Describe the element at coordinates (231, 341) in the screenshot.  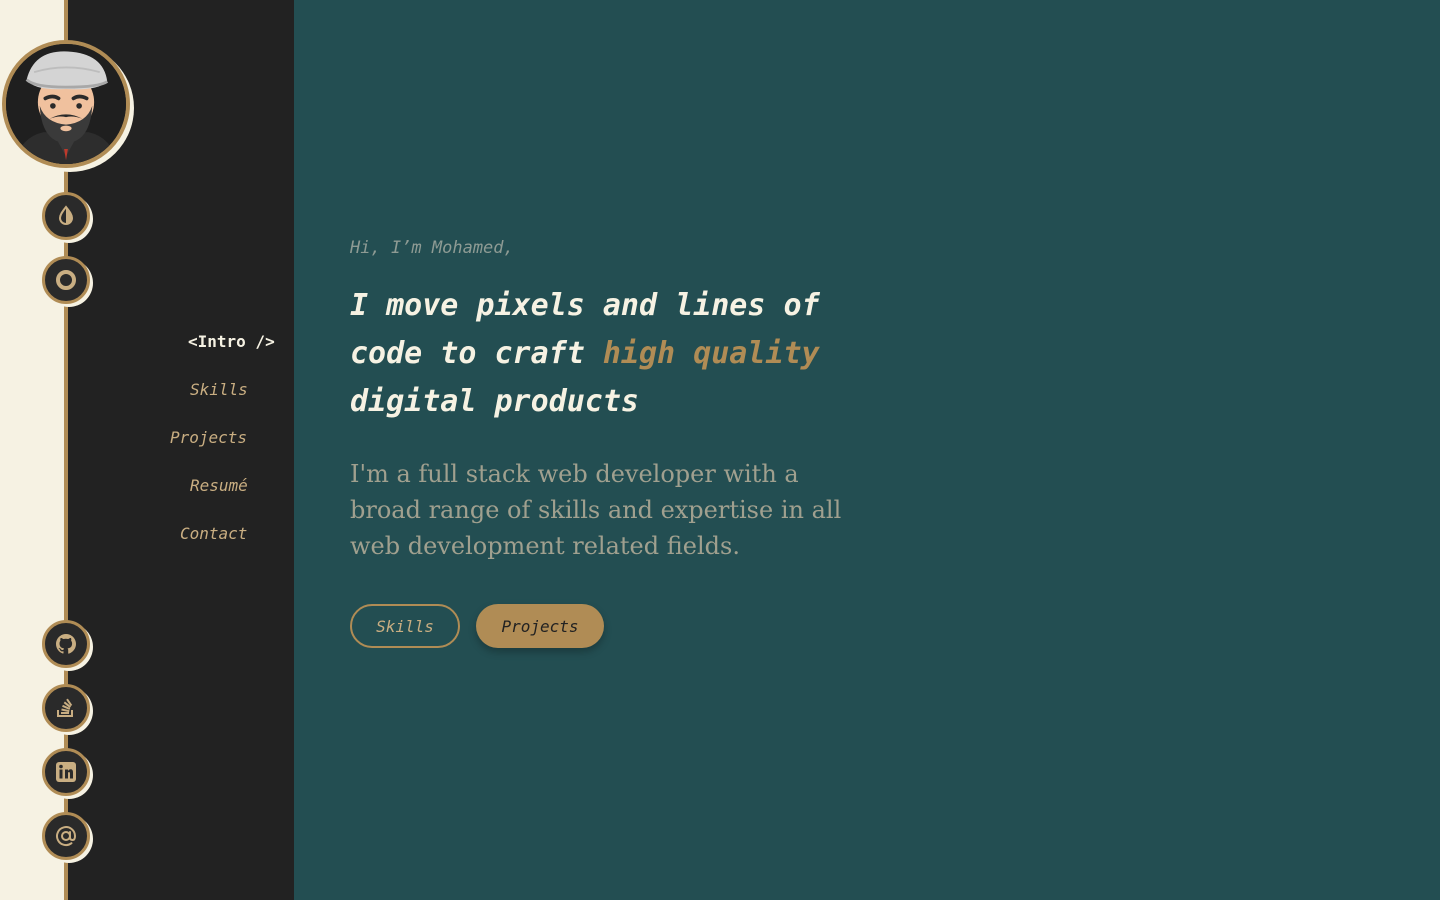
I see `nav-item-intro: <Intro />` at that location.